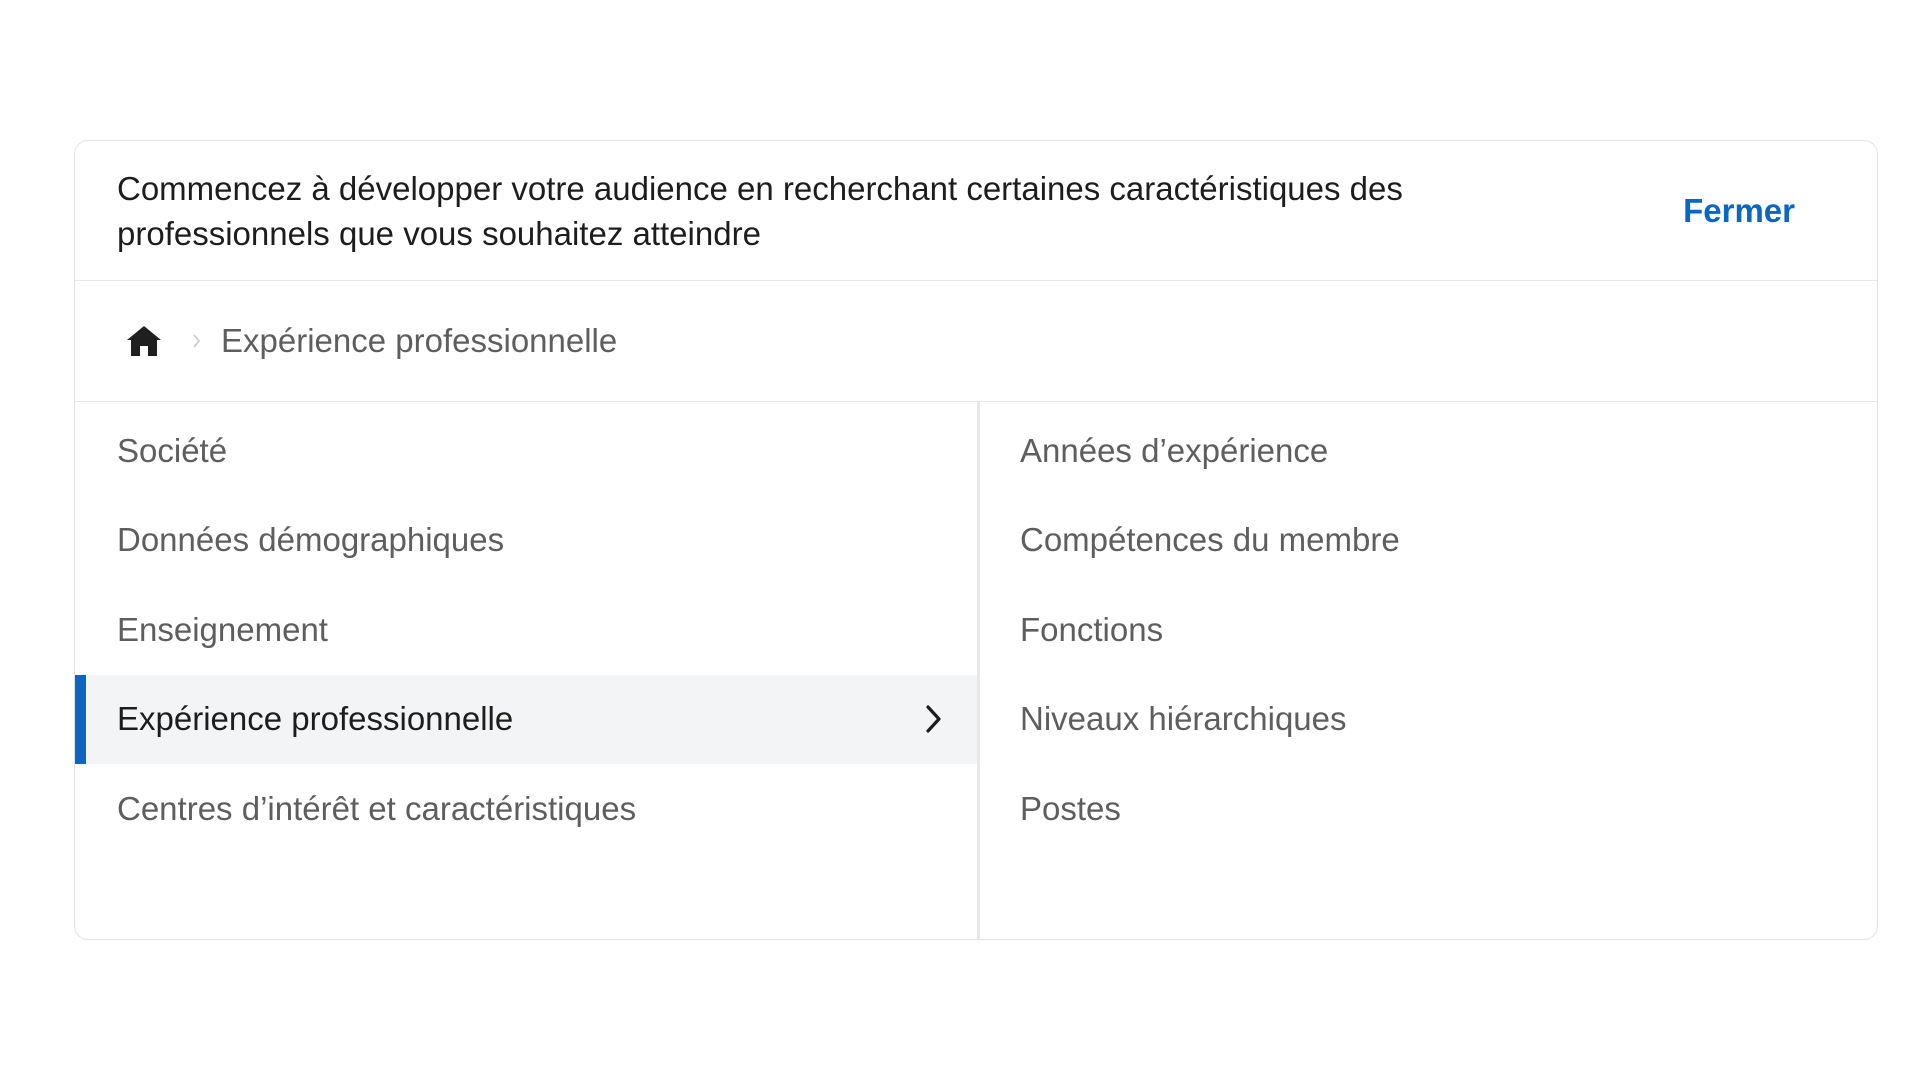 The image size is (1920, 1080). Describe the element at coordinates (1428, 809) in the screenshot. I see `subcategory-item-postes: Postes` at that location.